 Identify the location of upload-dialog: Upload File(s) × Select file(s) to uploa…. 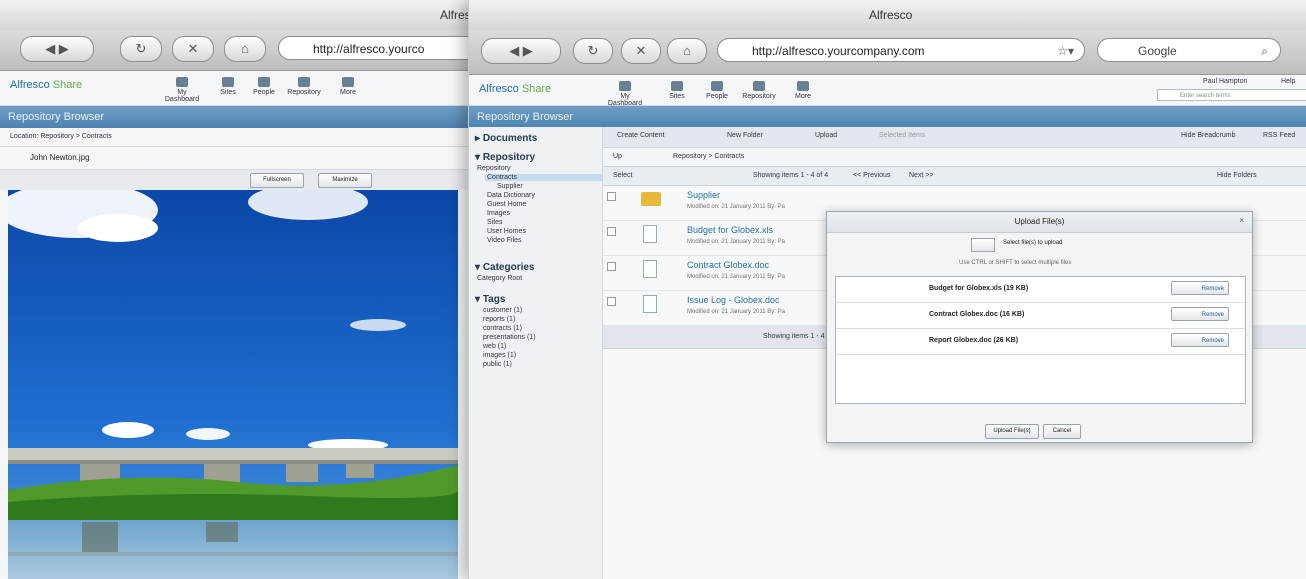
(1039, 327).